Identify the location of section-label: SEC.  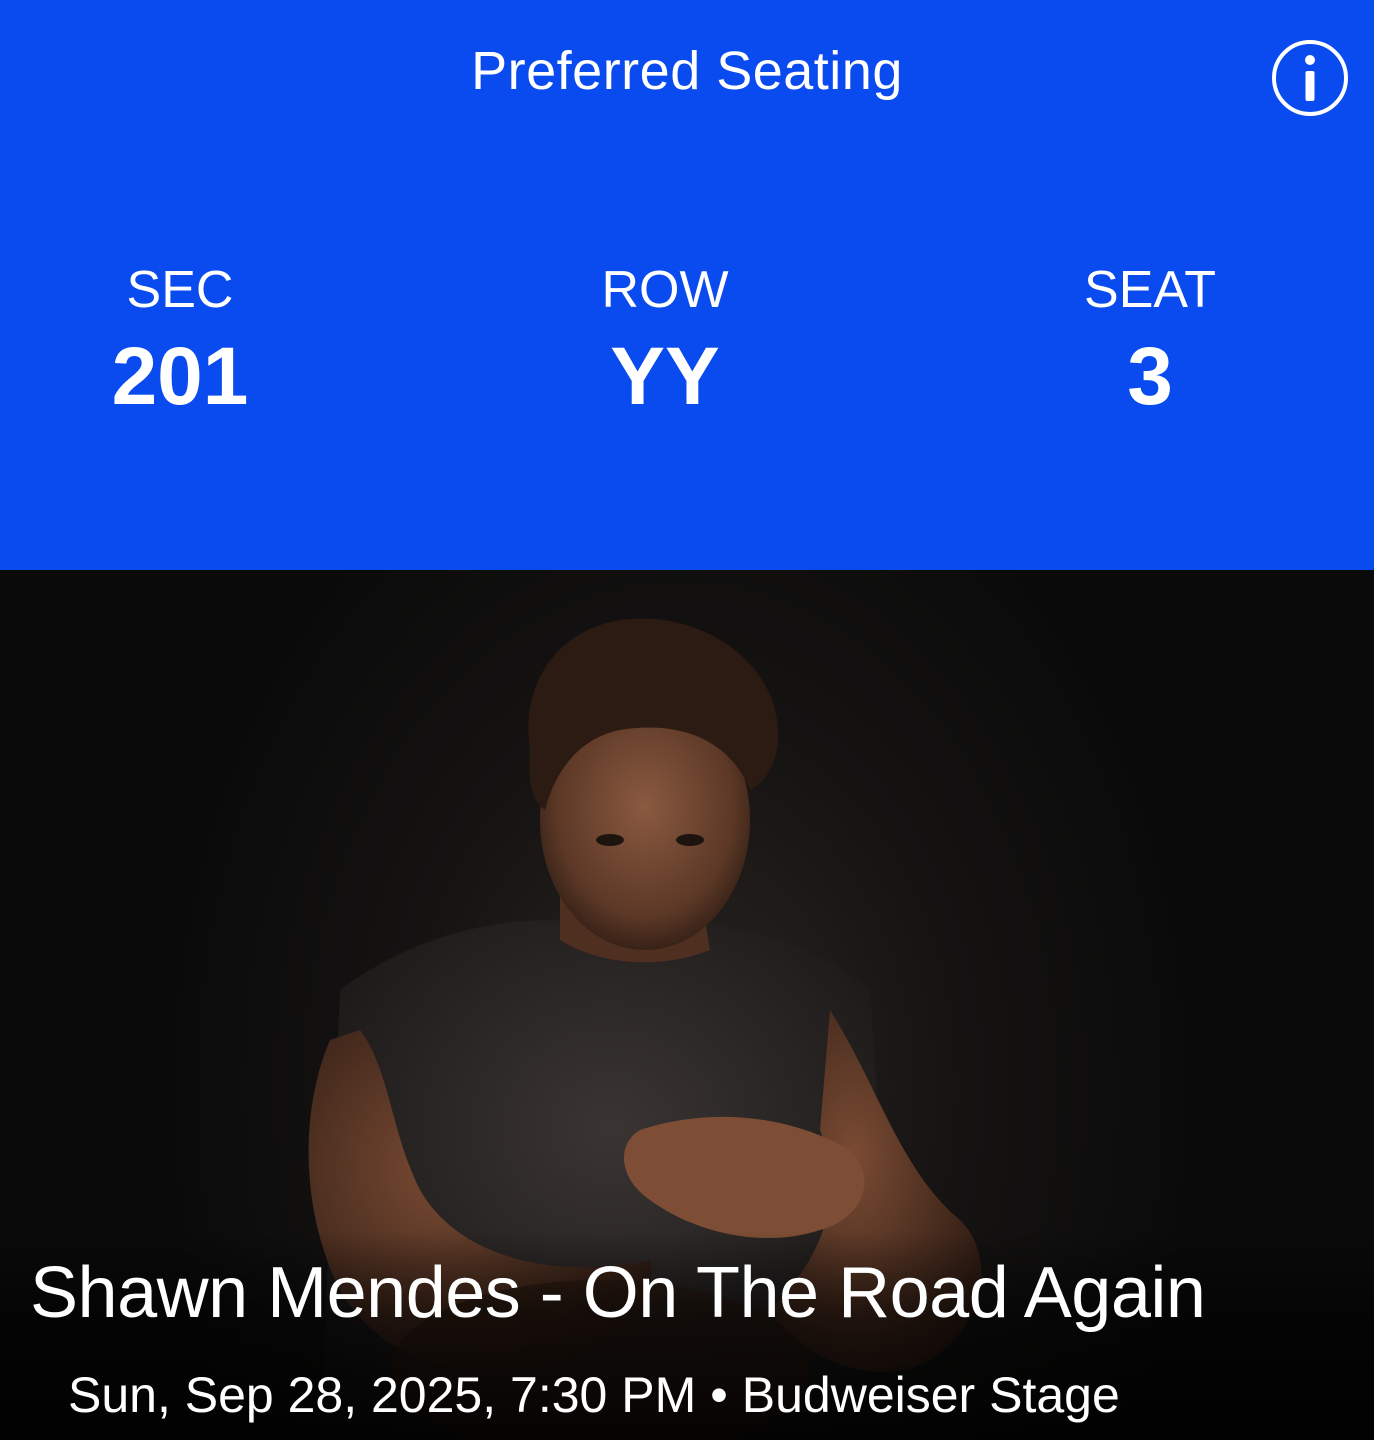
(180, 290).